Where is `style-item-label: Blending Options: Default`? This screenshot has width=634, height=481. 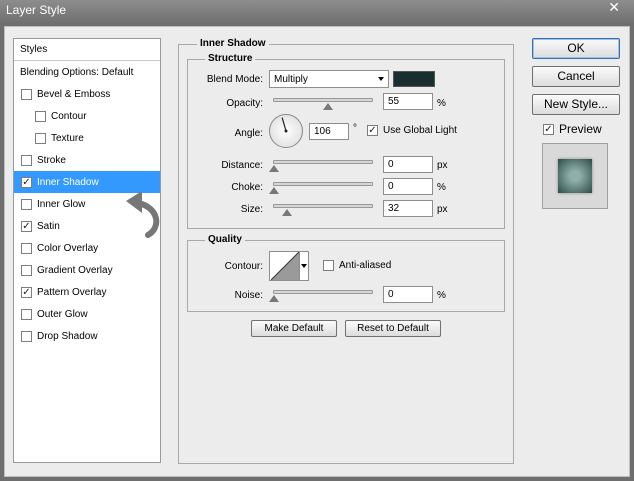
style-item-label: Blending Options: Default is located at coordinates (77, 72).